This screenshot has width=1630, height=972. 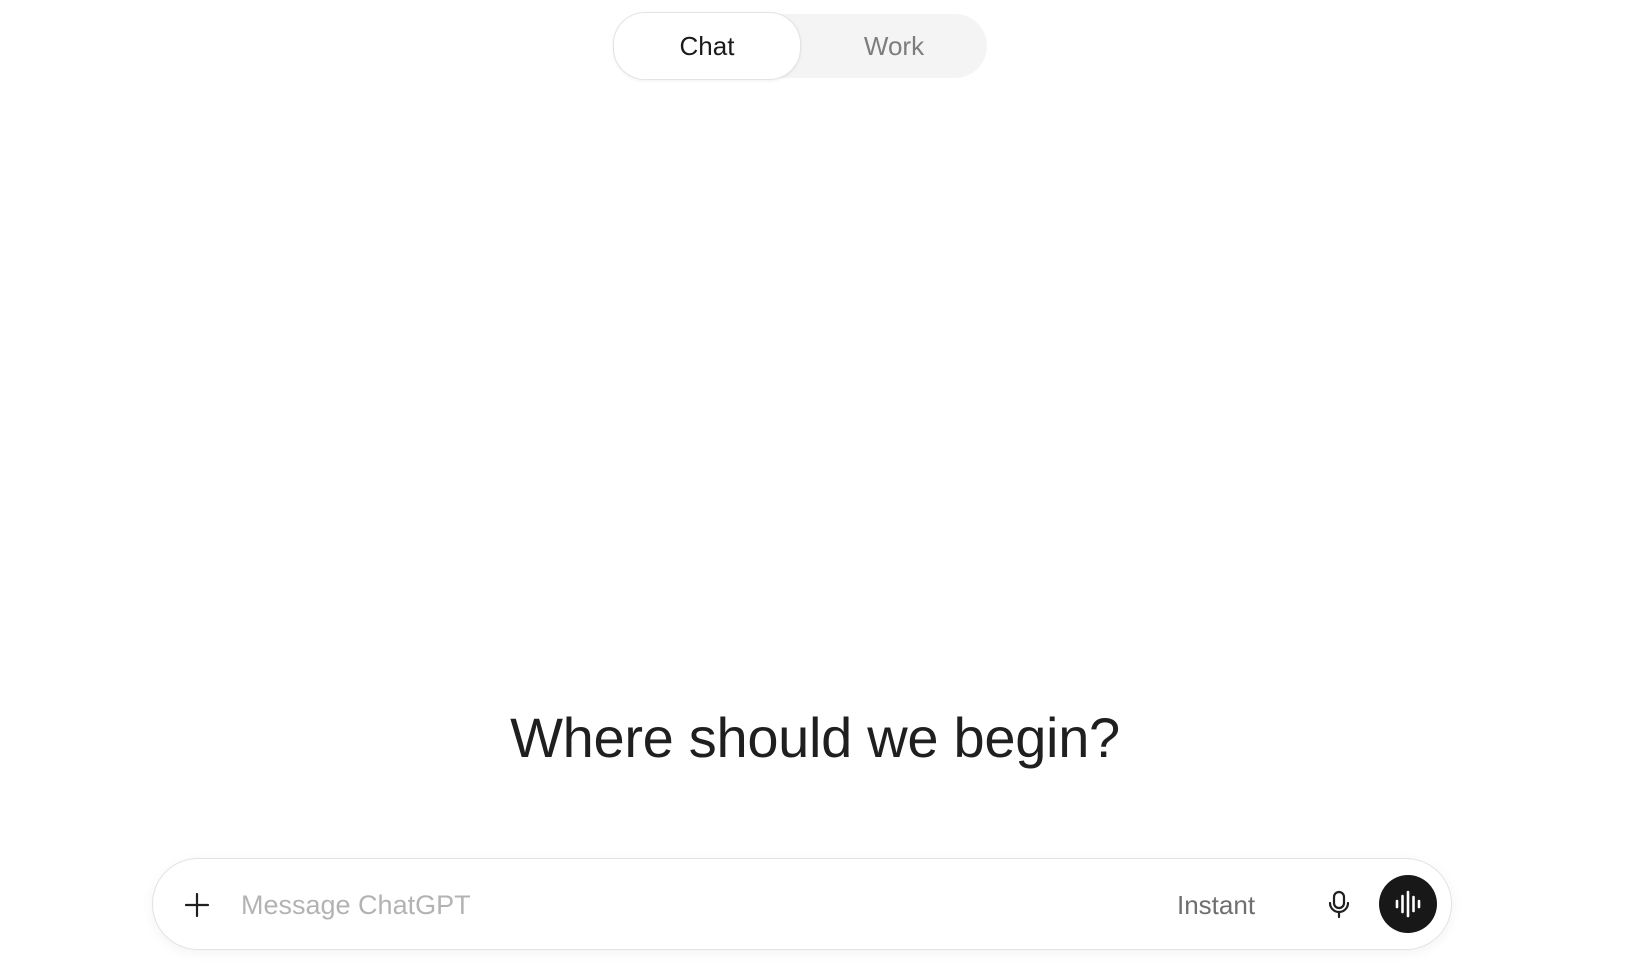 I want to click on microphone-icon, so click(x=1339, y=904).